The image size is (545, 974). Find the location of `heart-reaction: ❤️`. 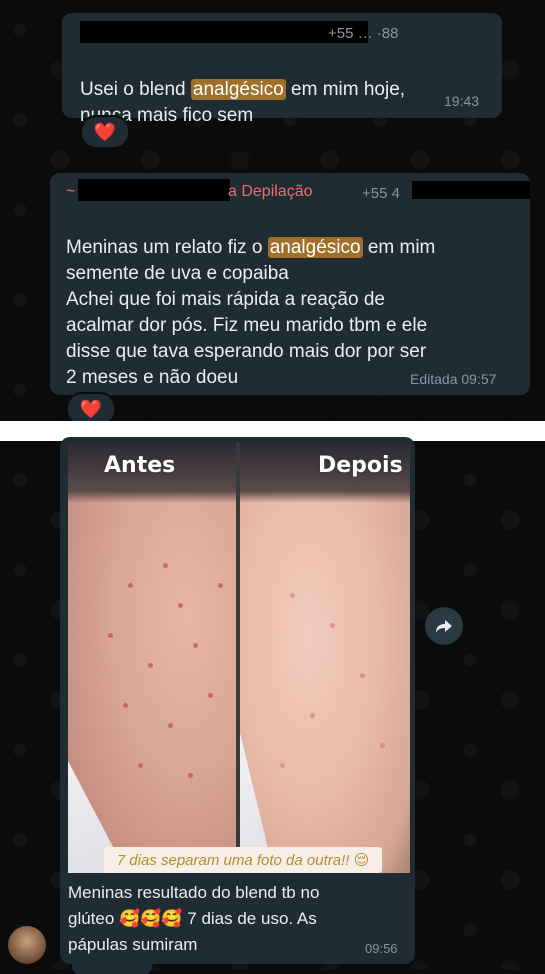

heart-reaction: ❤️ is located at coordinates (105, 132).